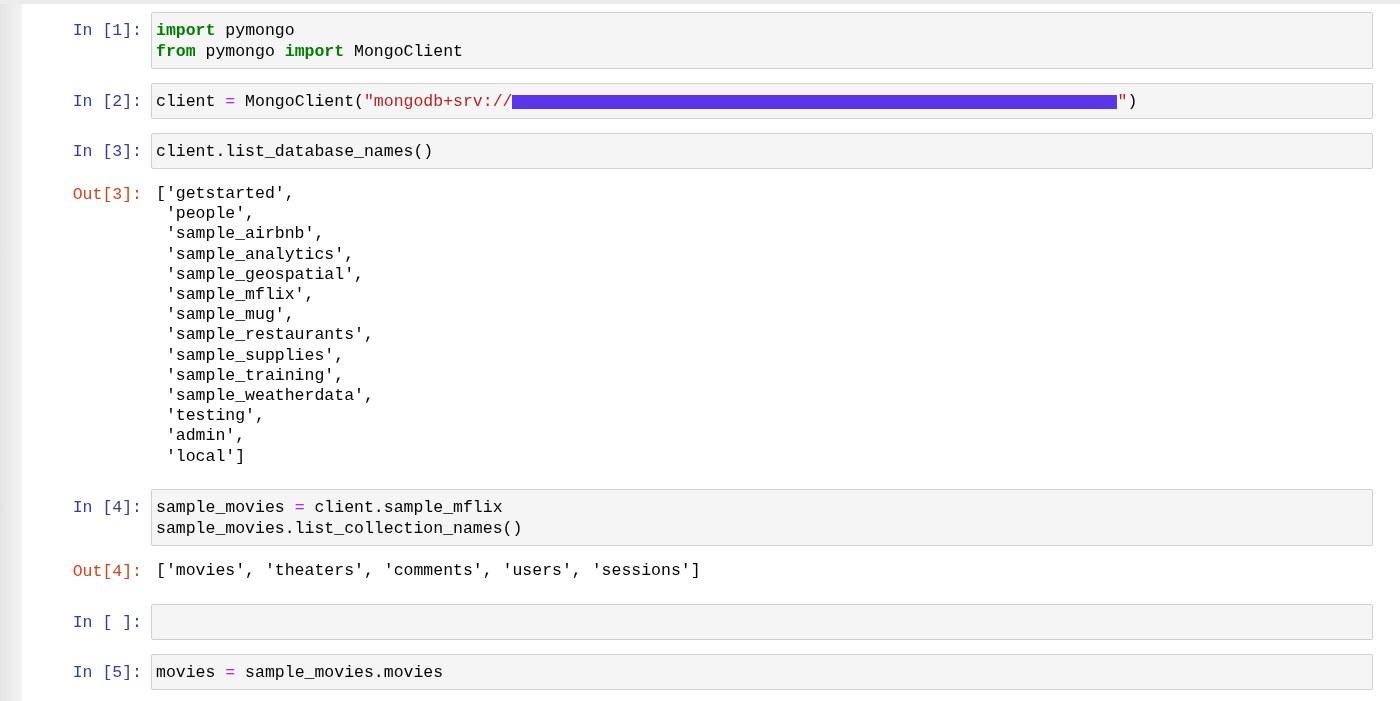 This screenshot has height=701, width=1400. Describe the element at coordinates (762, 621) in the screenshot. I see `code-cell-input` at that location.